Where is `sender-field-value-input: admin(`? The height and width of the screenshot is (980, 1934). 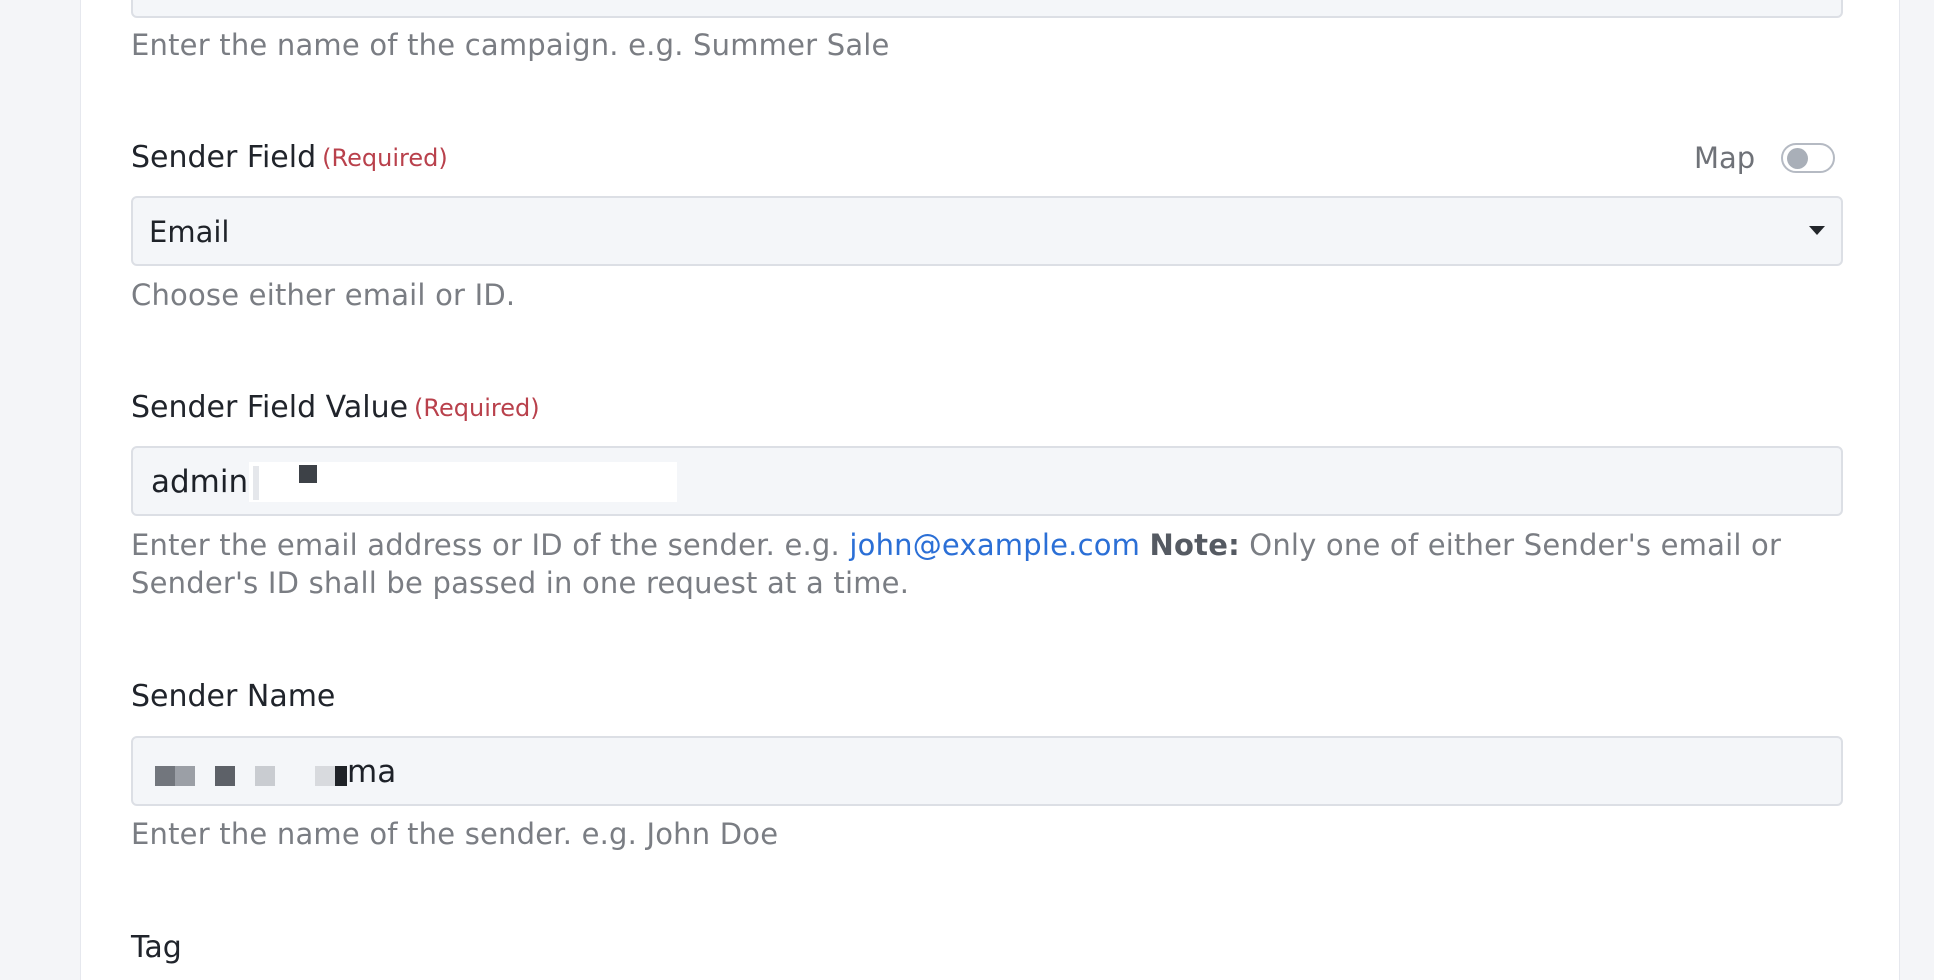 sender-field-value-input: admin( is located at coordinates (987, 481).